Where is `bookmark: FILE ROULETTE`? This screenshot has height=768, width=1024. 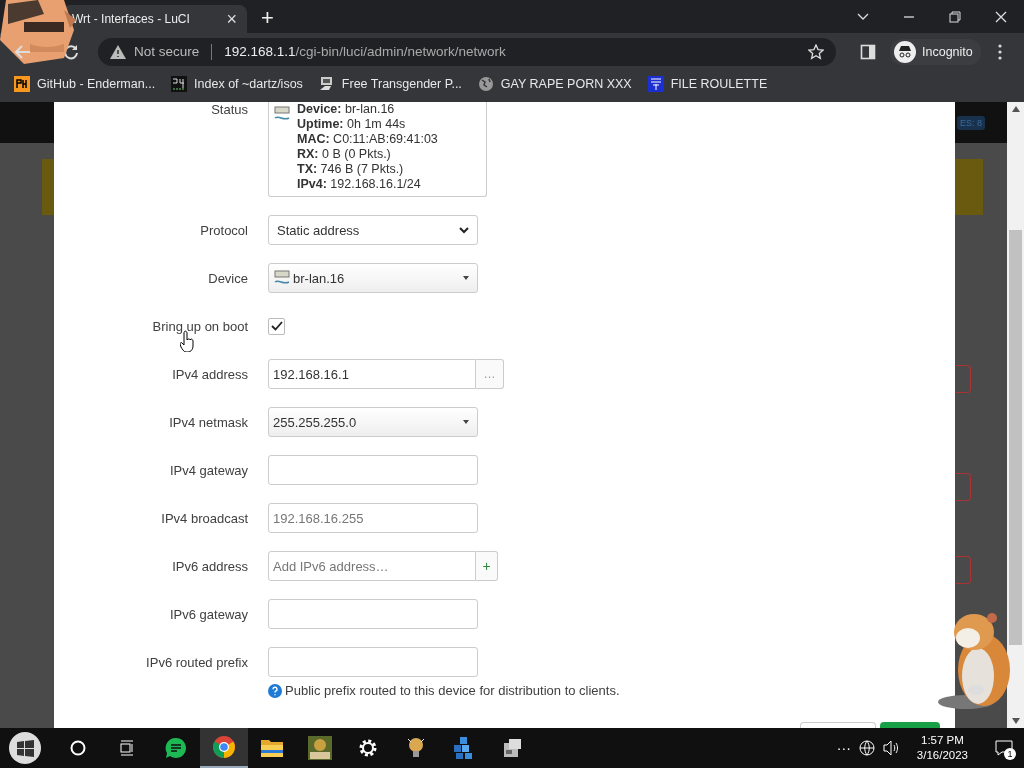
bookmark: FILE ROULETTE is located at coordinates (707, 83).